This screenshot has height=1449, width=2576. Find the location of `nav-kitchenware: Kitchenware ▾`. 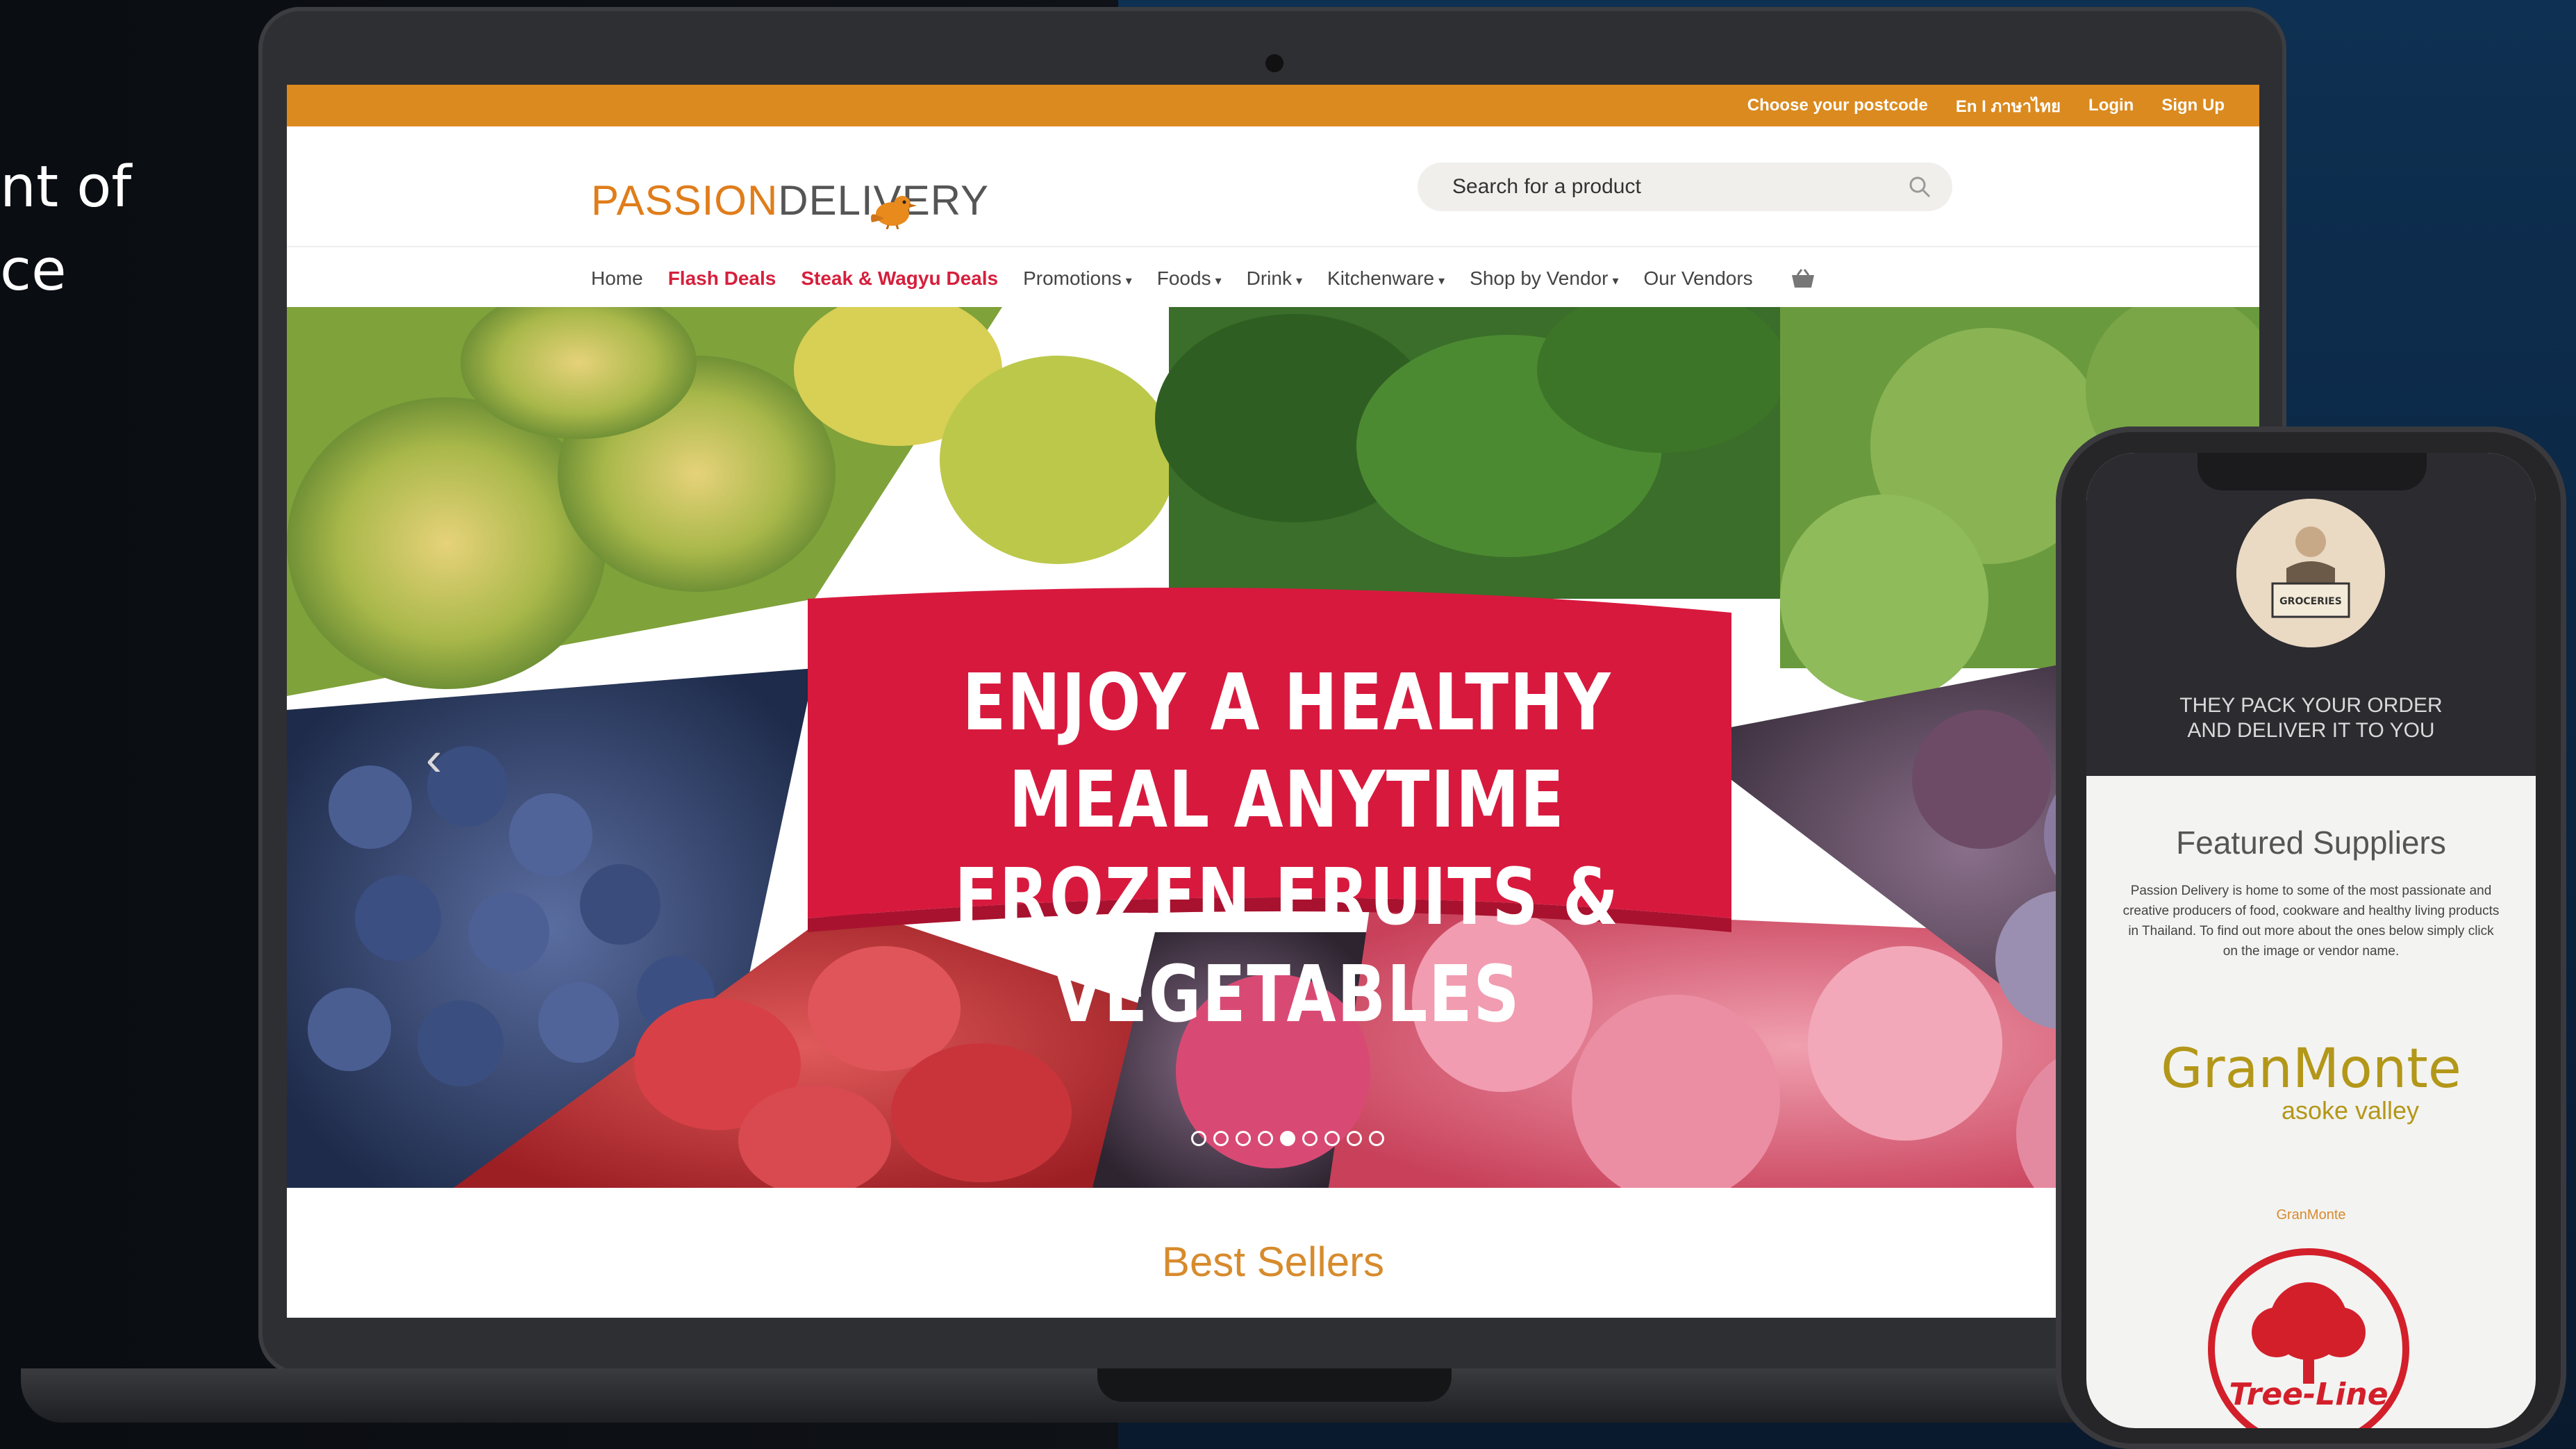

nav-kitchenware: Kitchenware ▾ is located at coordinates (1386, 278).